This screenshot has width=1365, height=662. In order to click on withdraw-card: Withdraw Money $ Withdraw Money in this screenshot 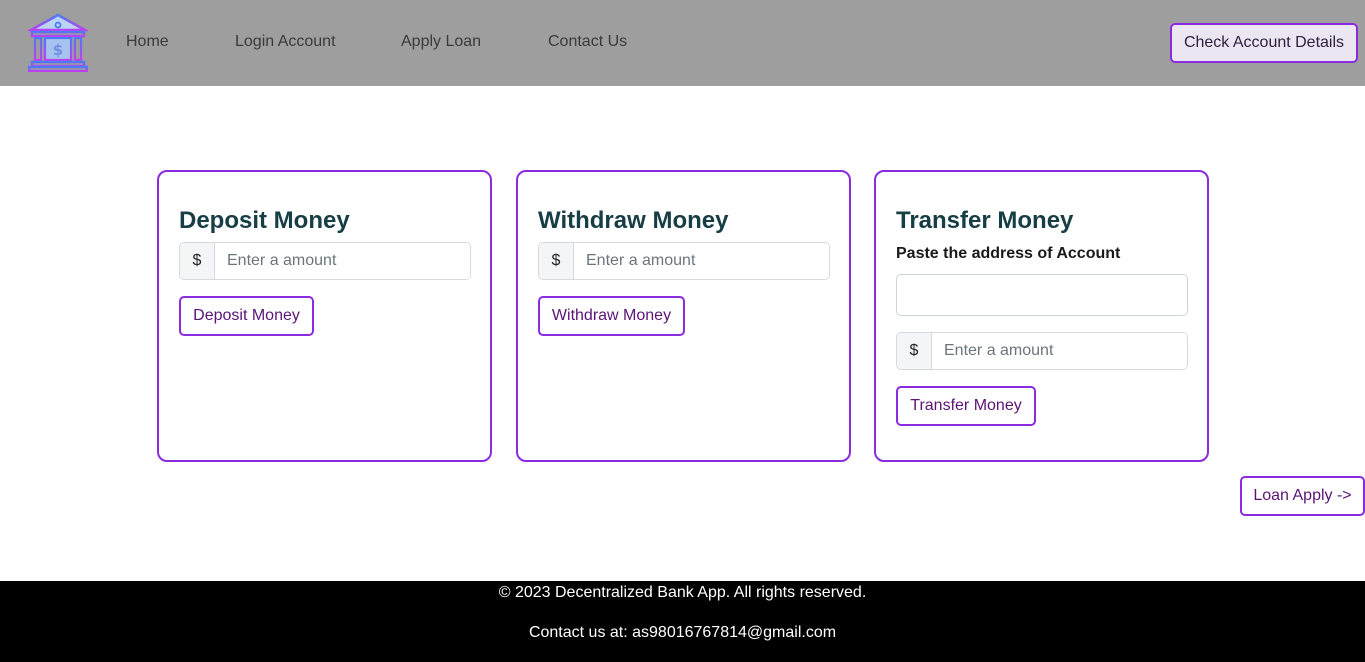, I will do `click(683, 316)`.